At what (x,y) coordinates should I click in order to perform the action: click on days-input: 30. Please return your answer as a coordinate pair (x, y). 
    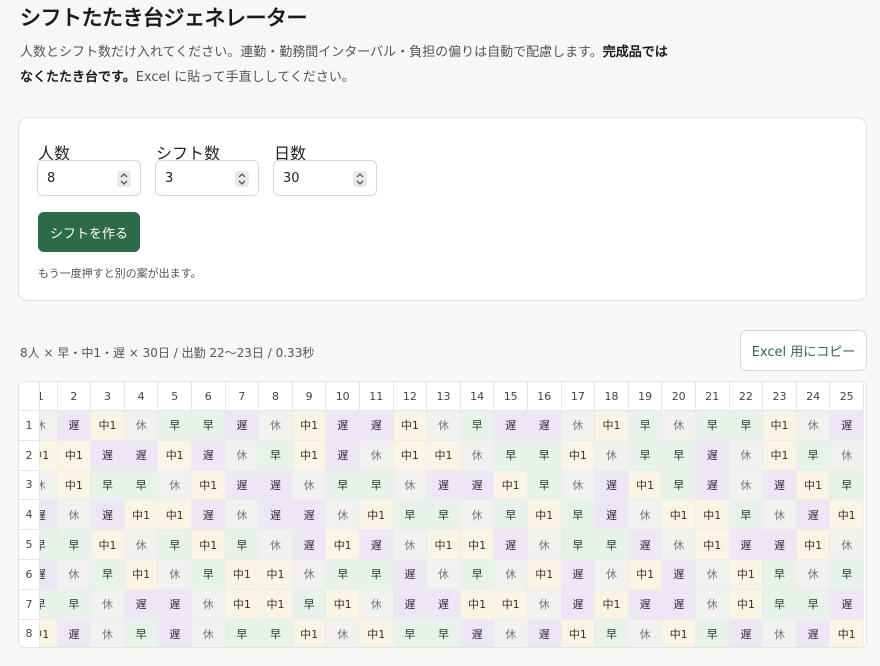
    Looking at the image, I should click on (325, 178).